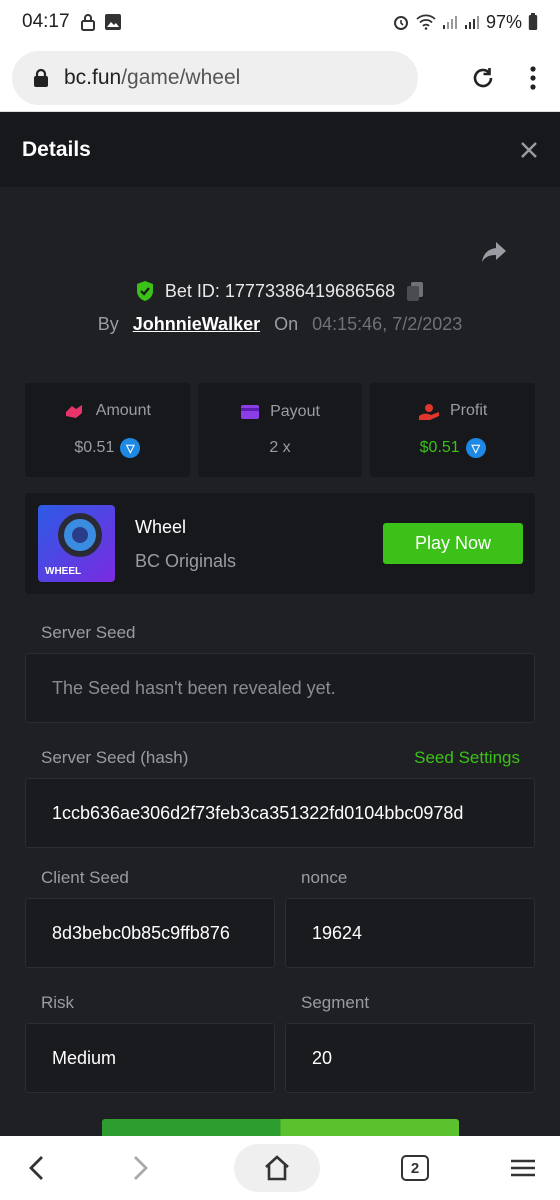 This screenshot has width=560, height=1200. Describe the element at coordinates (429, 412) in the screenshot. I see `profit-icon` at that location.